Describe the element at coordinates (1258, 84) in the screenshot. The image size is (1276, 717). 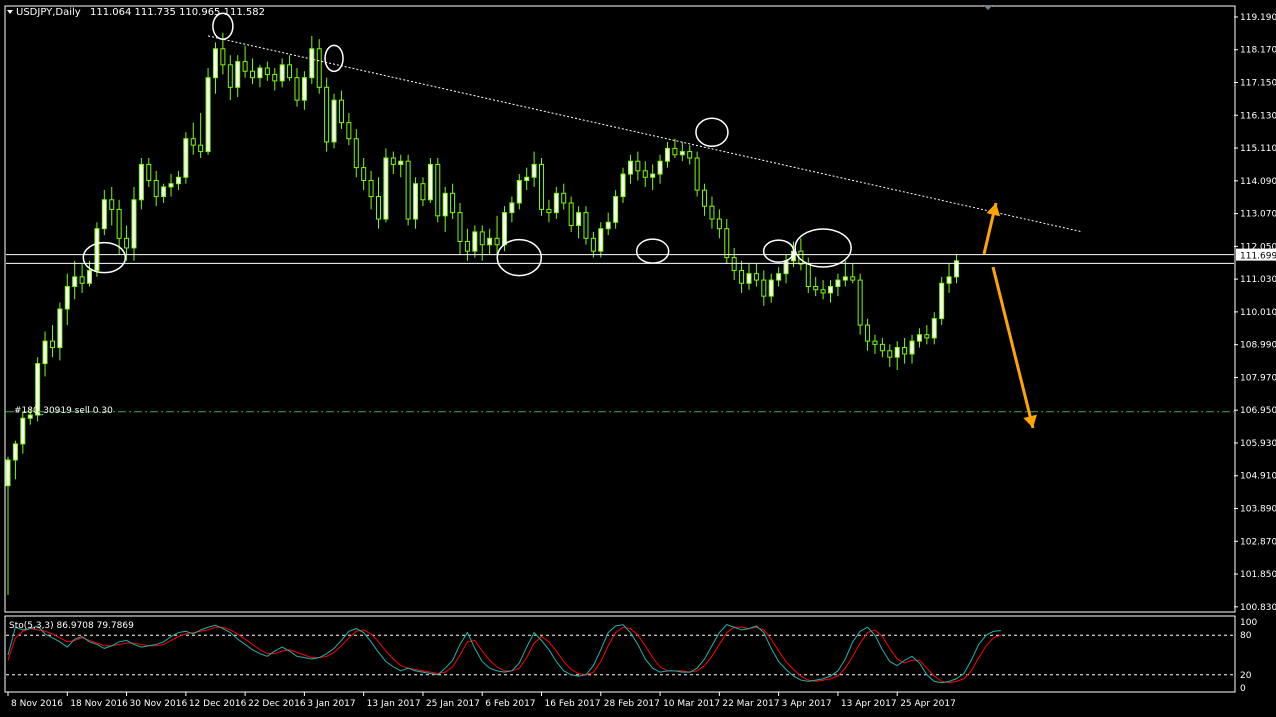
I see `y-tick-label: 117.150` at that location.